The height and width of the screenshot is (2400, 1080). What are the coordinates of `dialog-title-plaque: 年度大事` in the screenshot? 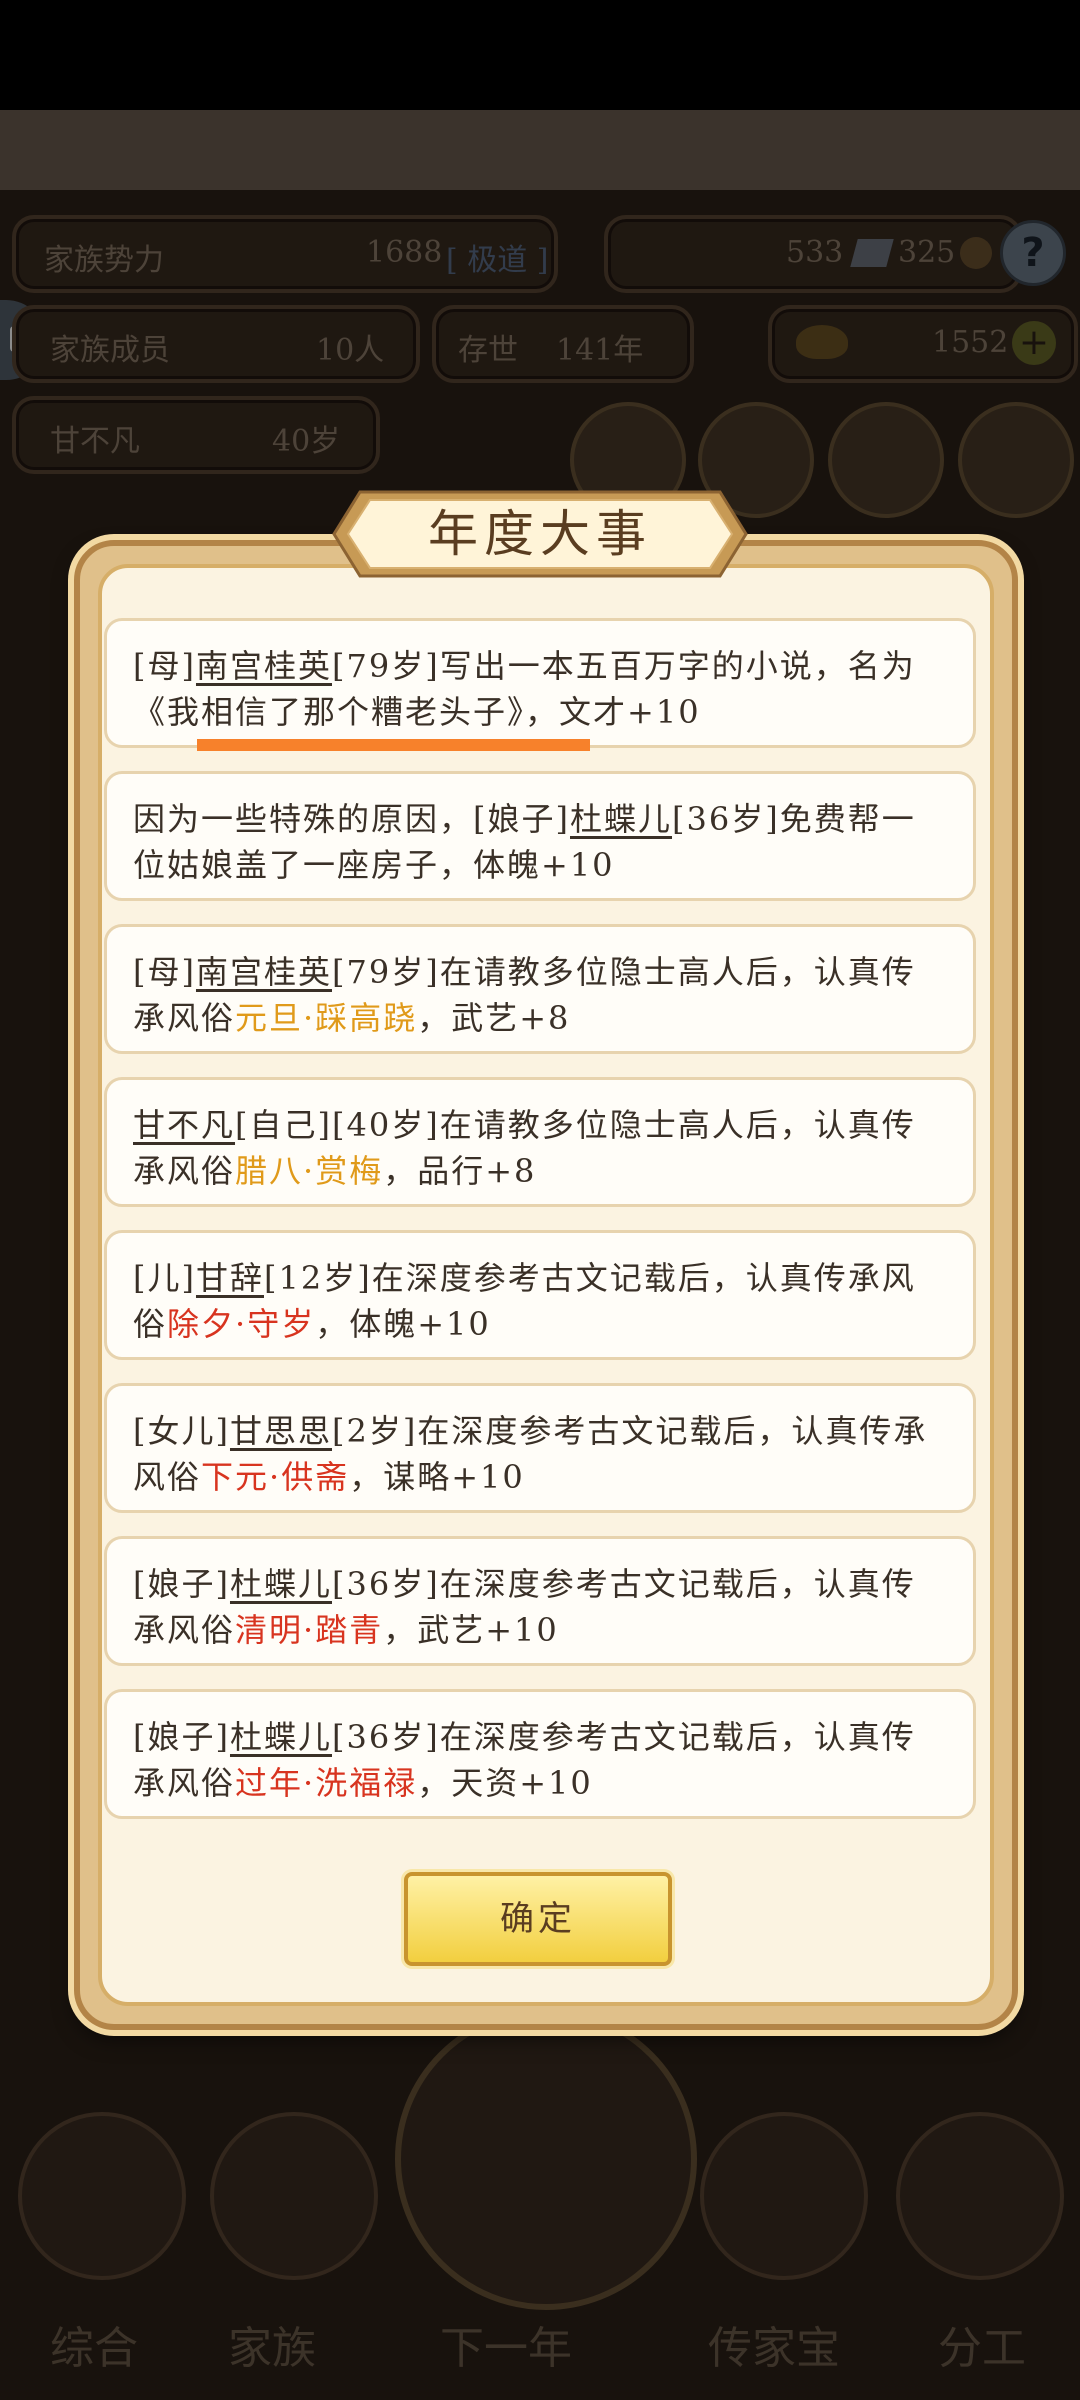 It's located at (540, 534).